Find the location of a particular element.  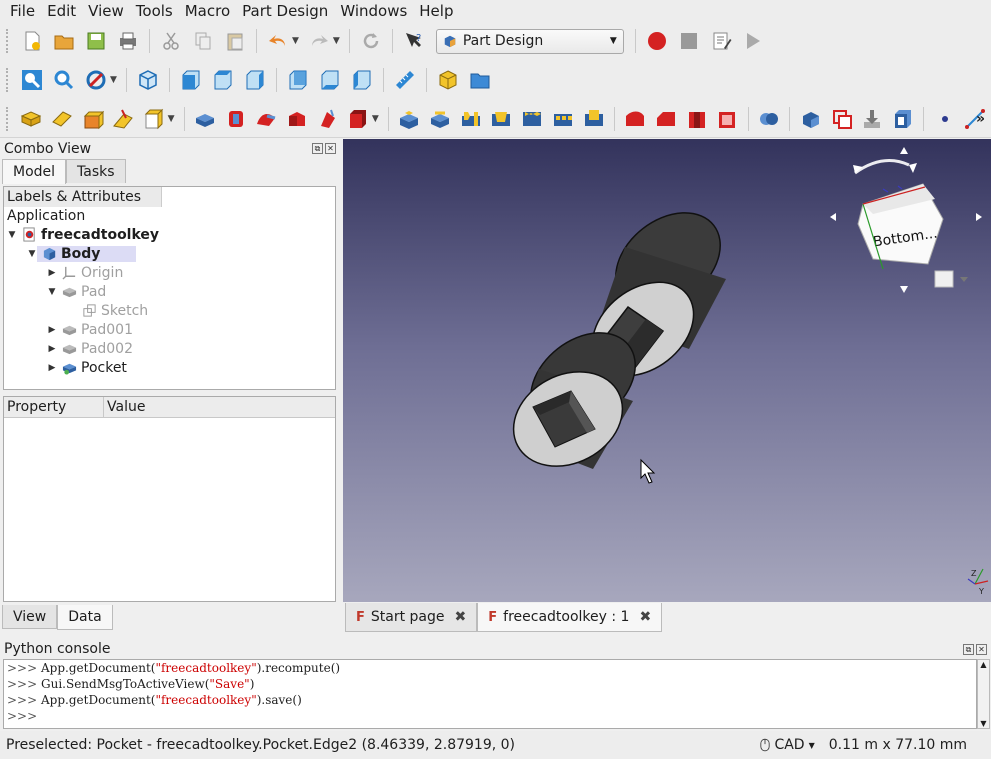

menu-edit: Edit is located at coordinates (61, 11).